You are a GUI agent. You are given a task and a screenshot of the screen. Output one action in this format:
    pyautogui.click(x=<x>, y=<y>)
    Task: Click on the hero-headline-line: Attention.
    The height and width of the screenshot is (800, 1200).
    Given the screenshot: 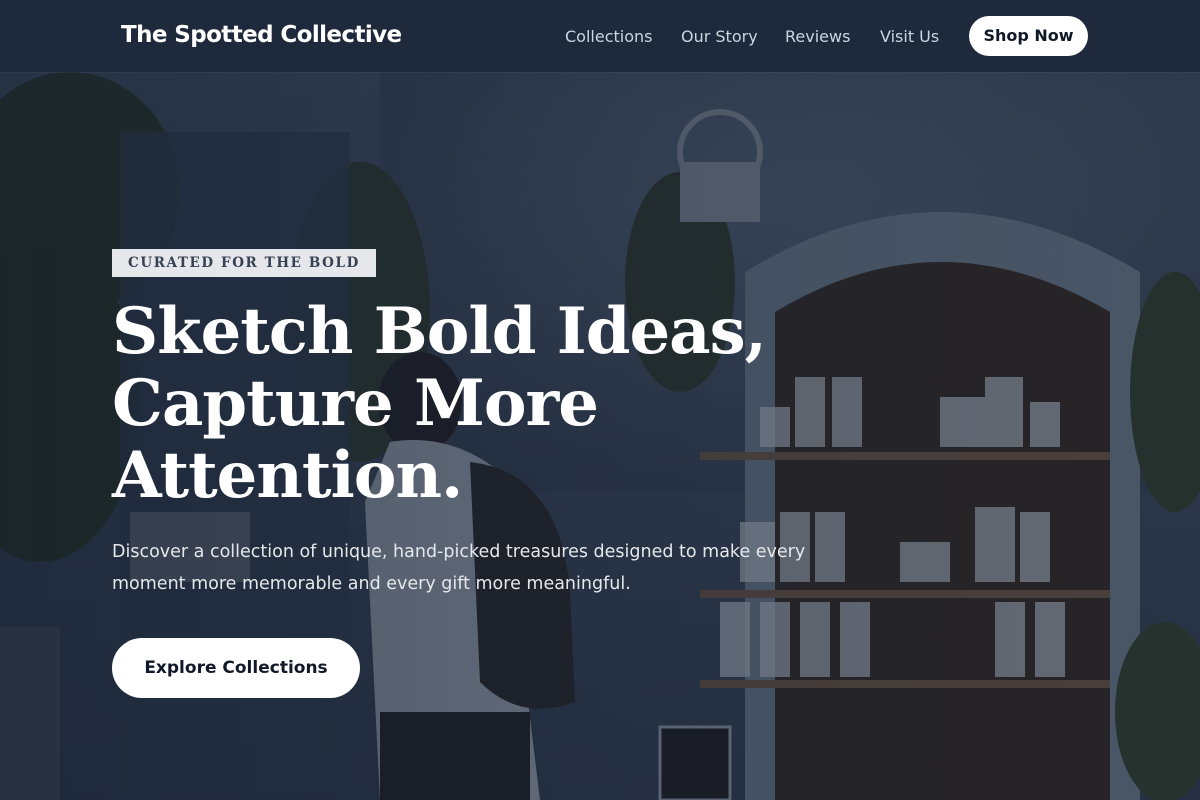 What is the action you would take?
    pyautogui.click(x=287, y=475)
    